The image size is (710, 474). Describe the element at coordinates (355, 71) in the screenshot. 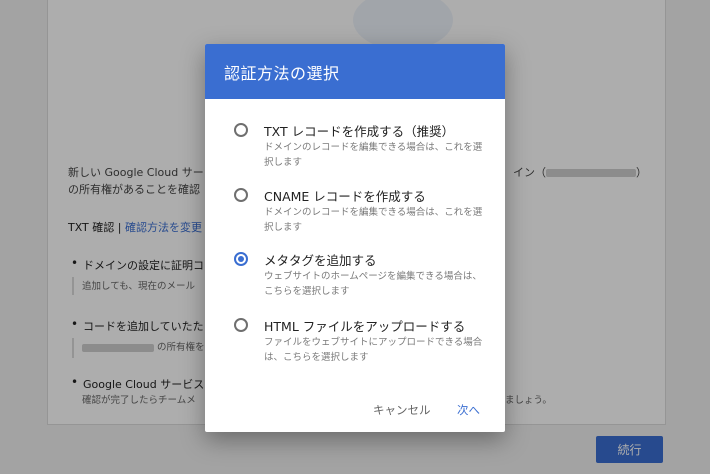

I see `dialog-header: 認証方法の選択` at that location.